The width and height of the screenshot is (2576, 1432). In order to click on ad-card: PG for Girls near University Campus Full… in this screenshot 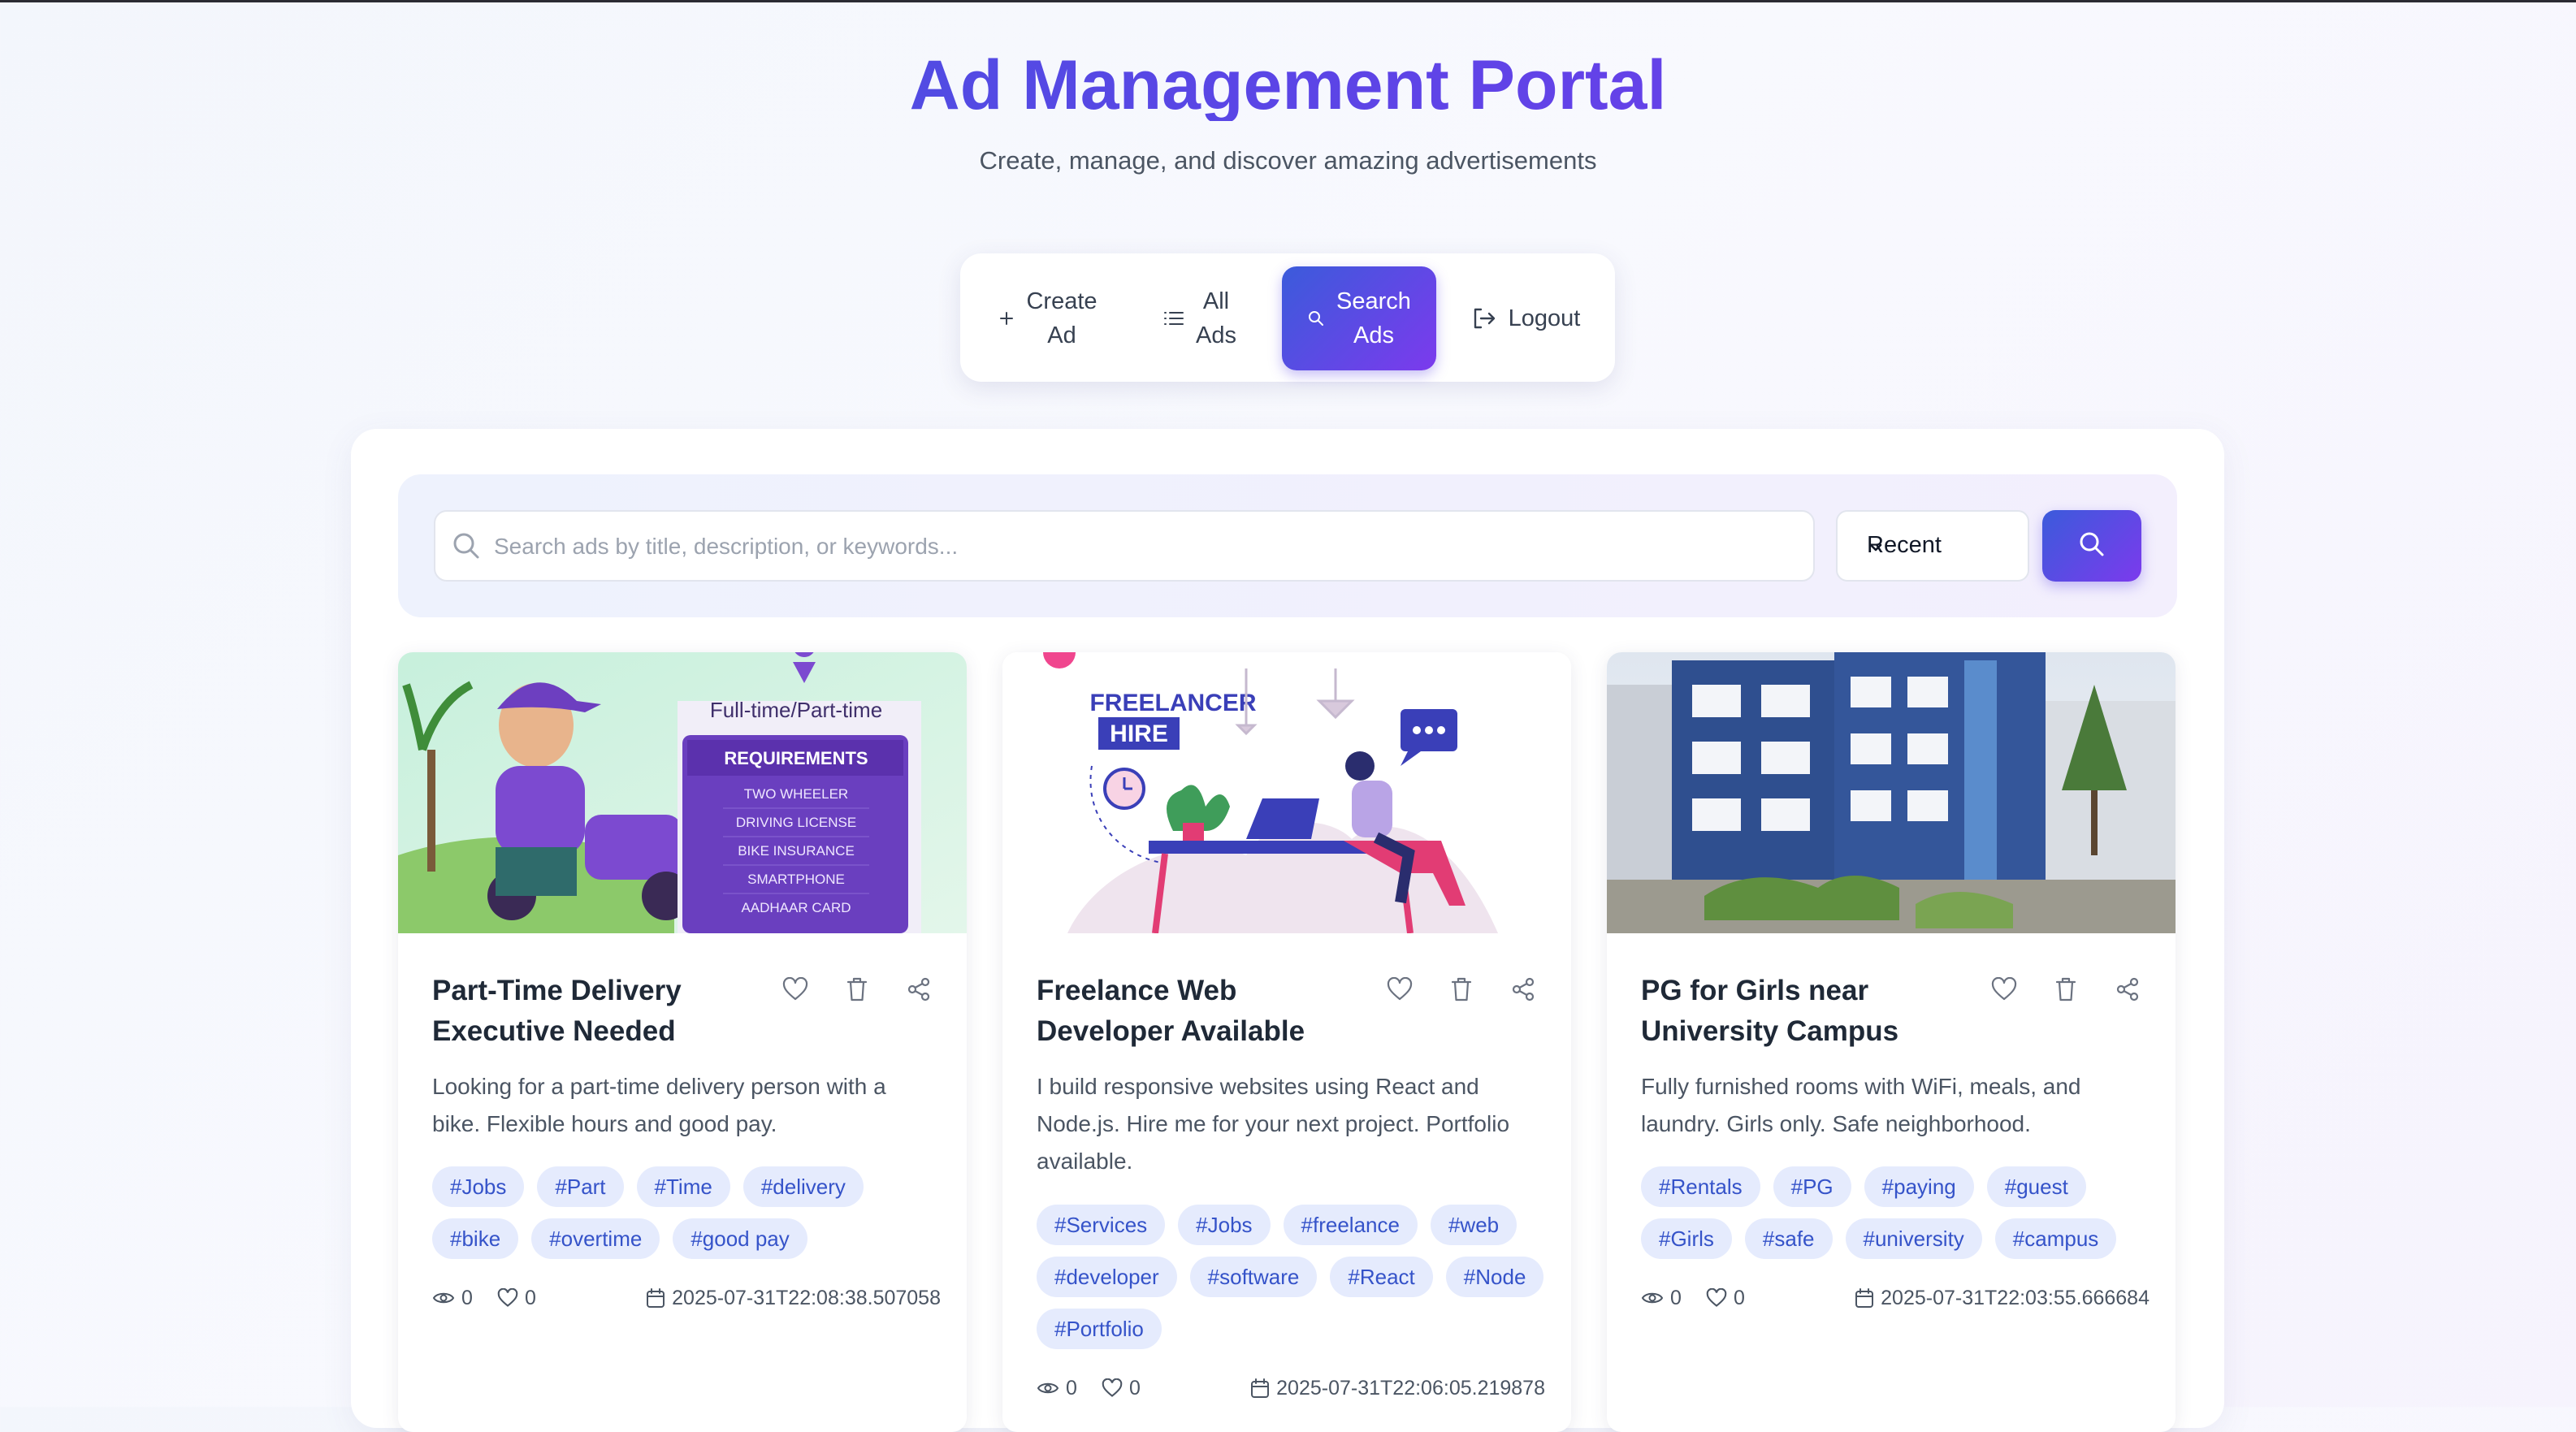, I will do `click(1891, 1042)`.